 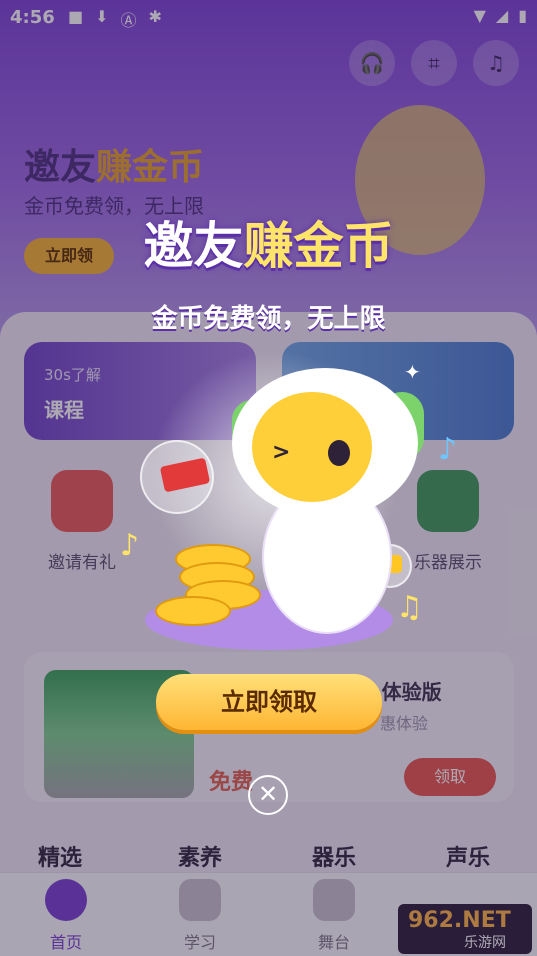 I want to click on popup-subtitle: 金币免费领，无上限, so click(x=268, y=319).